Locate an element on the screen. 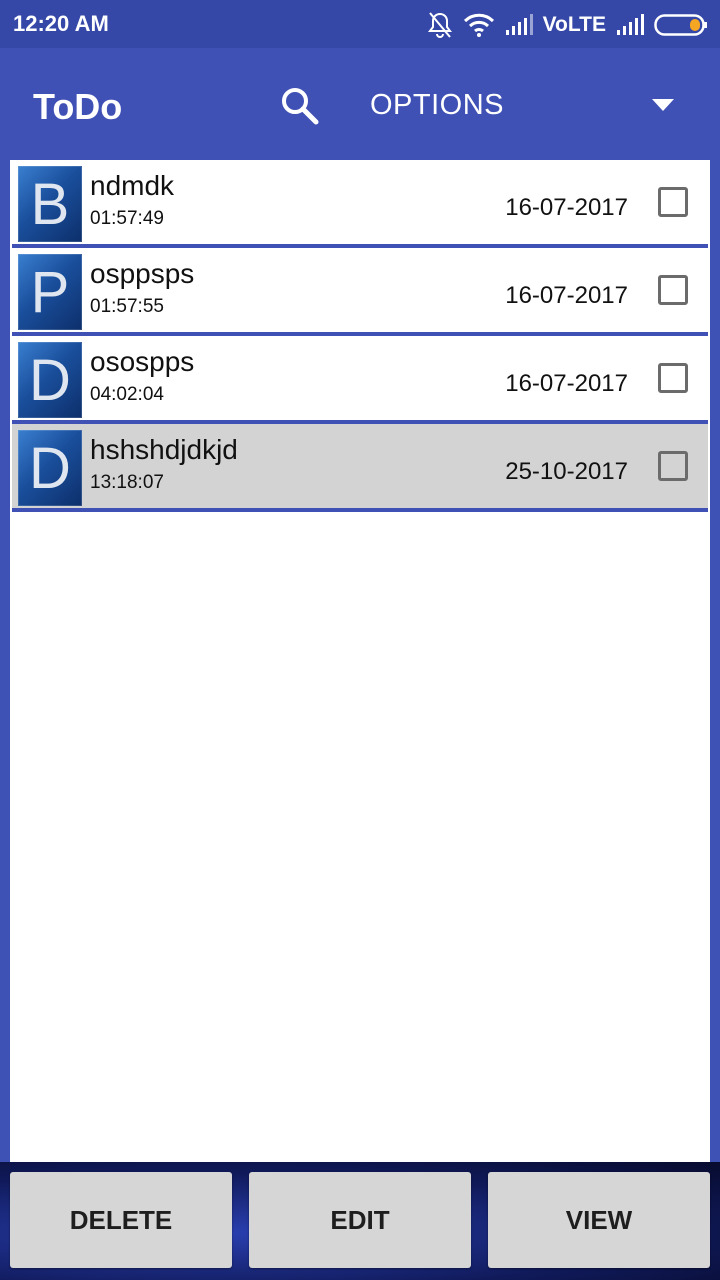 The image size is (720, 1280). wifi-icon is located at coordinates (478, 25).